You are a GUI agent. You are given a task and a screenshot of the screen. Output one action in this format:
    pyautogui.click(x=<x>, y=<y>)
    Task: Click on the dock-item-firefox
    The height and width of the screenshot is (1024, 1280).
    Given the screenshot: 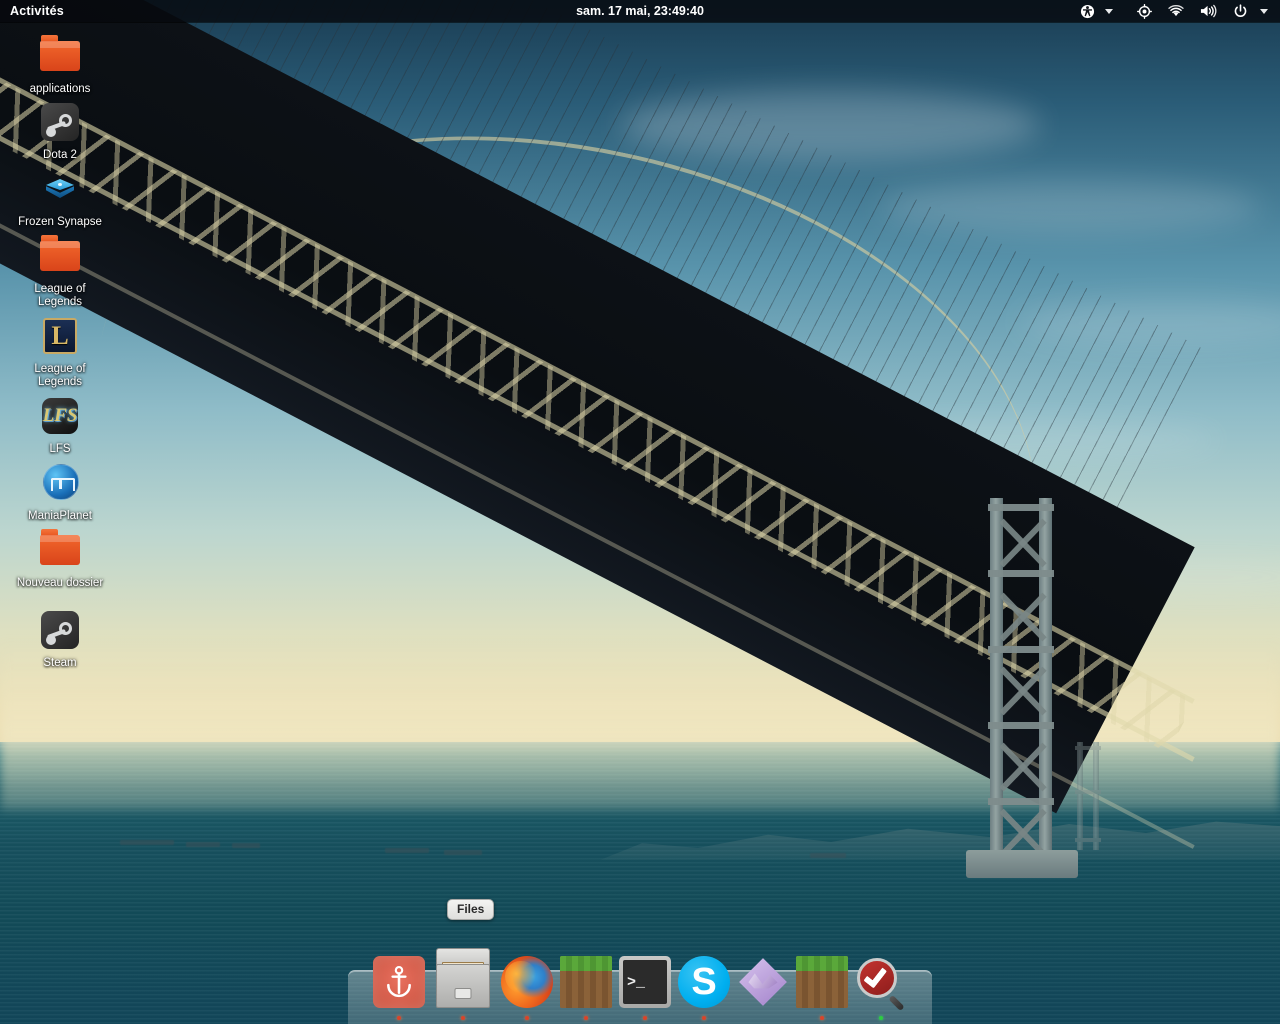 What is the action you would take?
    pyautogui.click(x=527, y=988)
    